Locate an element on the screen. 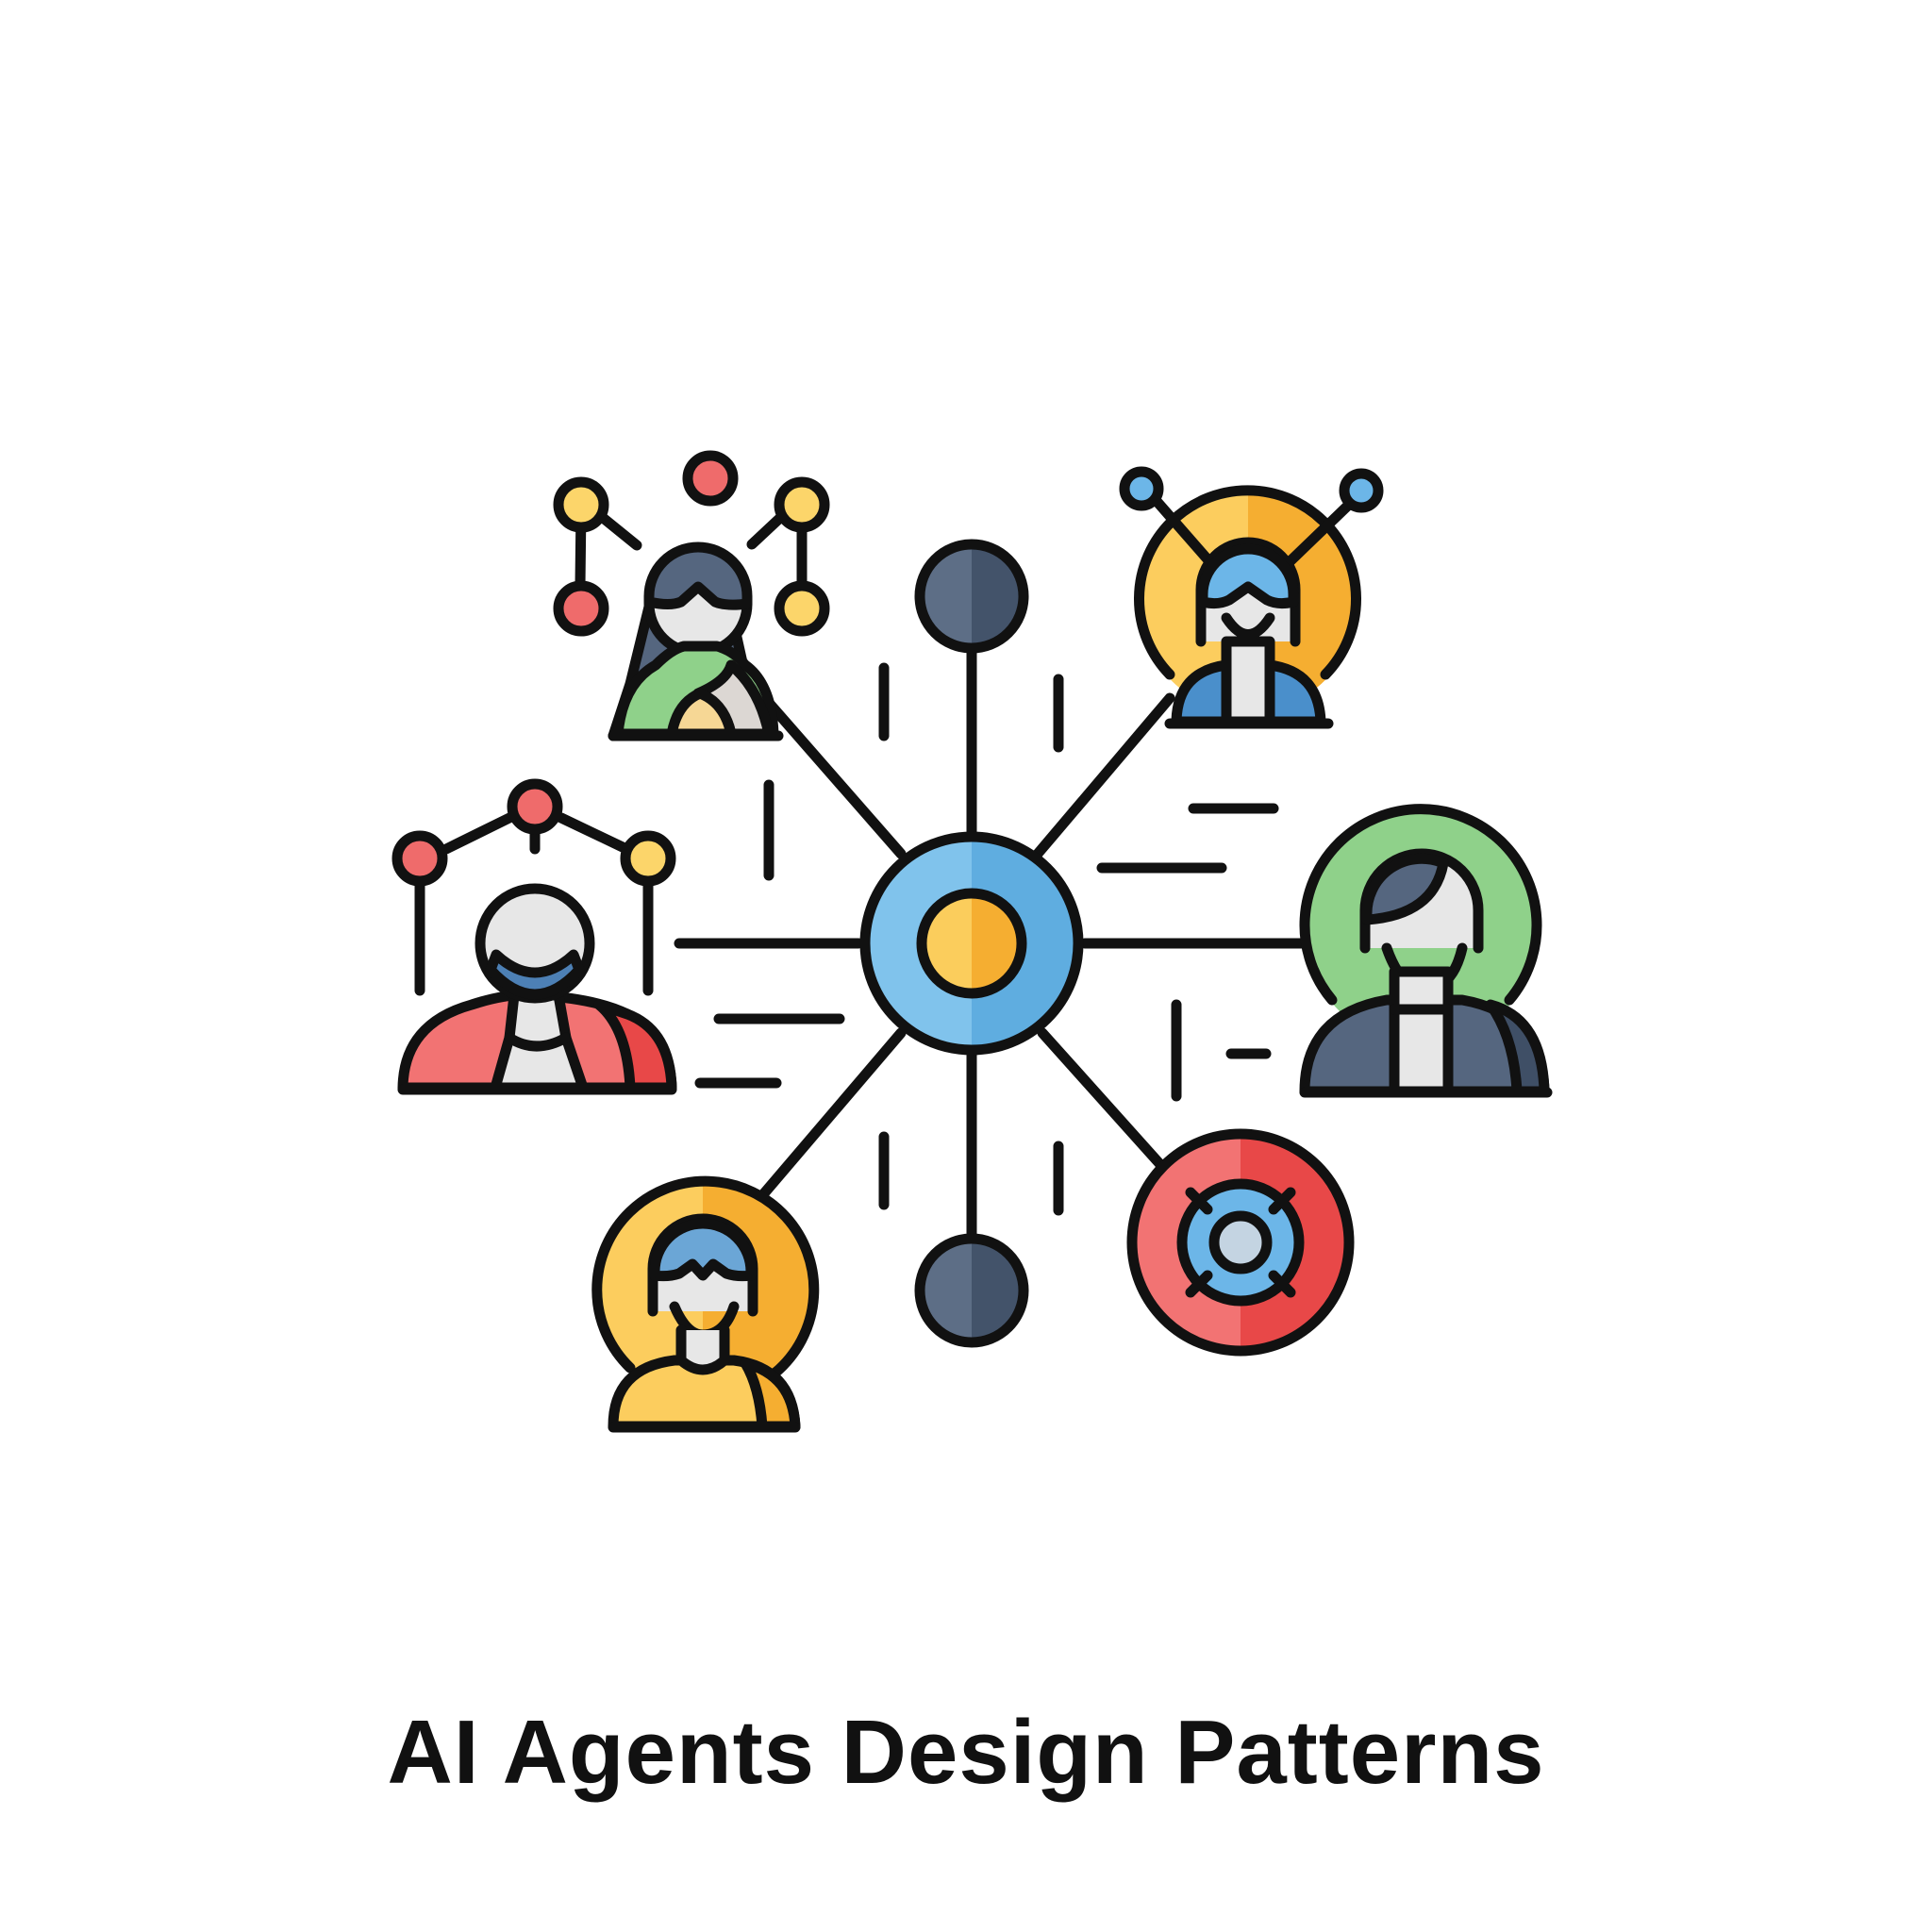  central-hub-icon is located at coordinates (971, 943).